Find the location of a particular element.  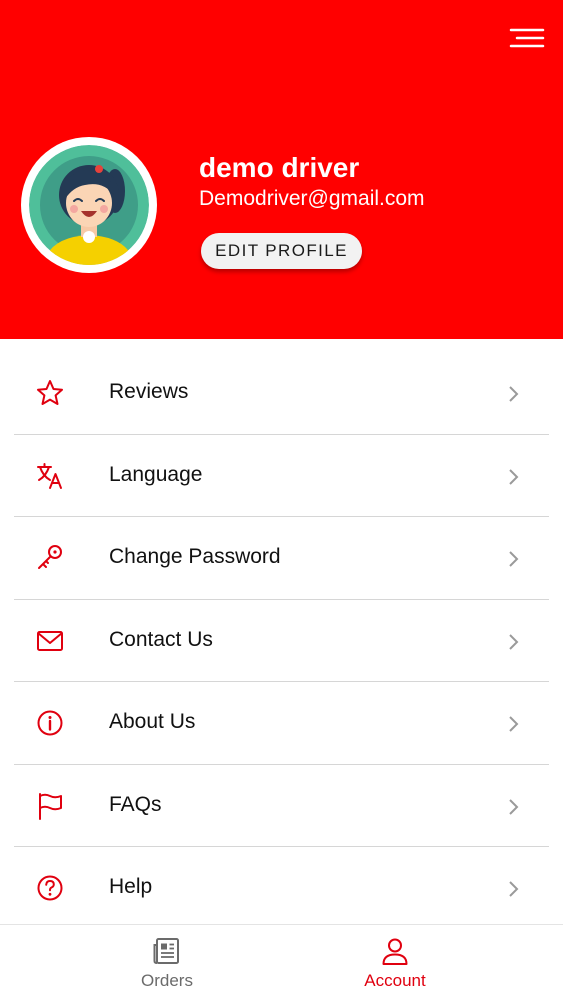

avatar is located at coordinates (89, 205).